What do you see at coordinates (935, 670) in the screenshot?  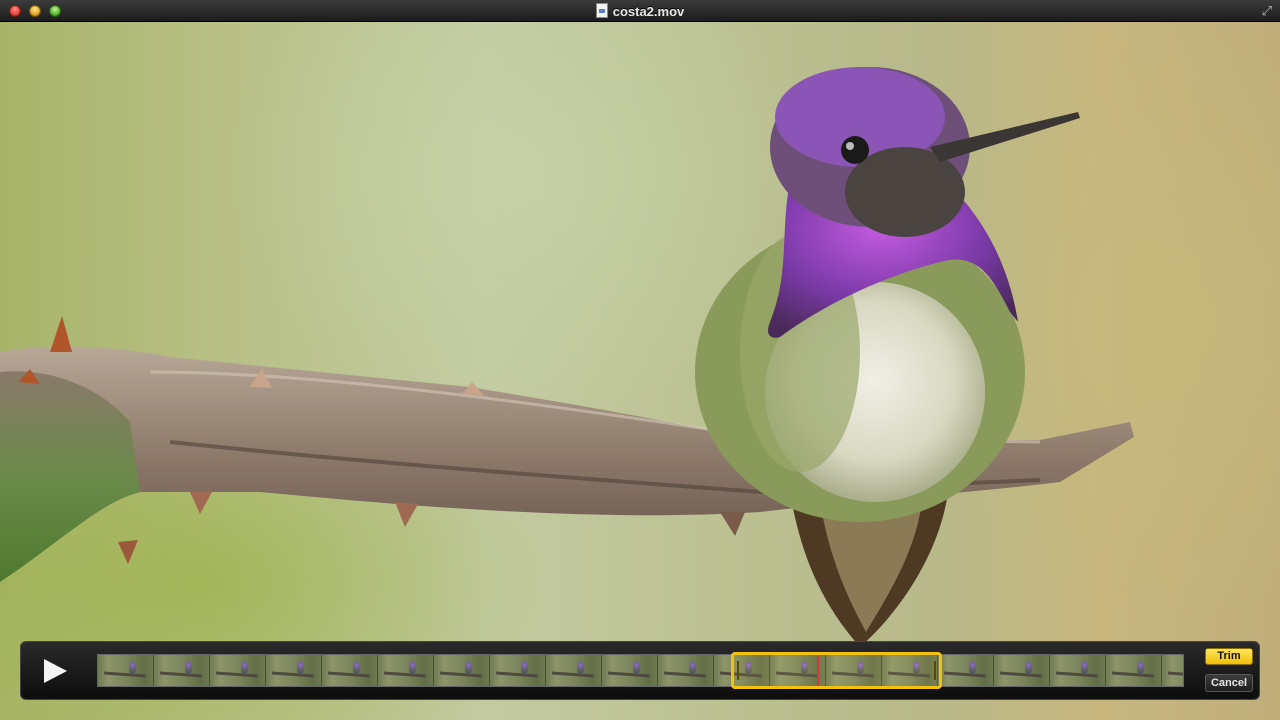 I see `trim-end-handle` at bounding box center [935, 670].